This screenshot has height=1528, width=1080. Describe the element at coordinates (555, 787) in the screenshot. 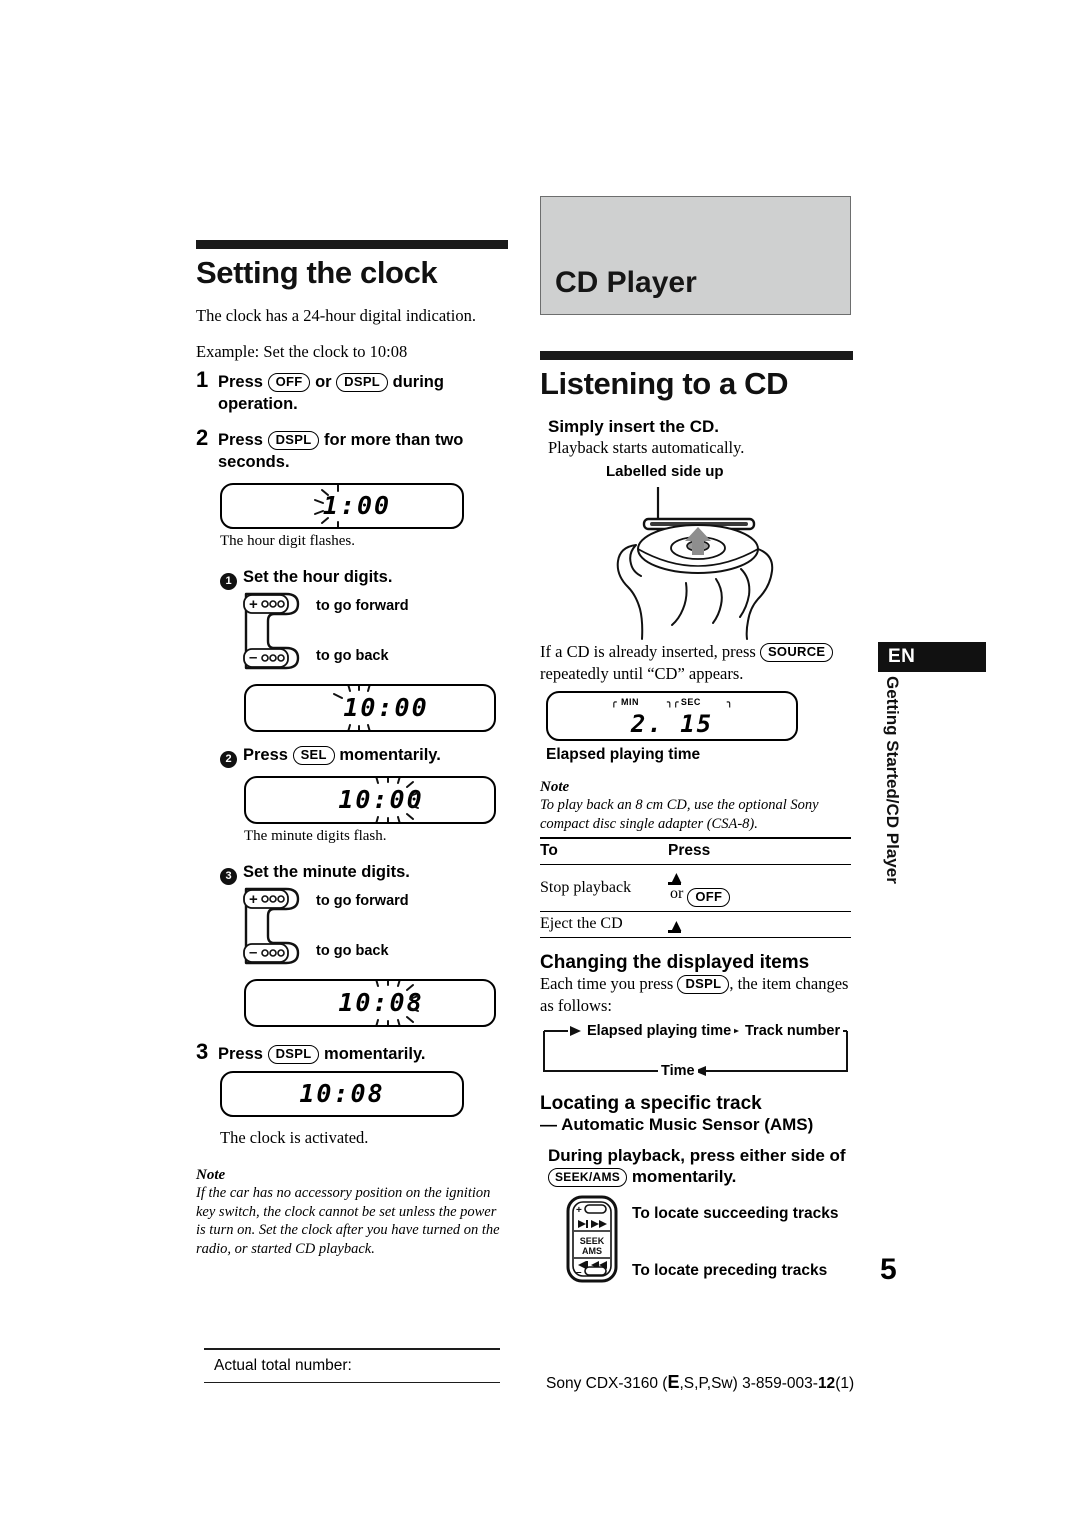

I see `note-heading: Note` at that location.